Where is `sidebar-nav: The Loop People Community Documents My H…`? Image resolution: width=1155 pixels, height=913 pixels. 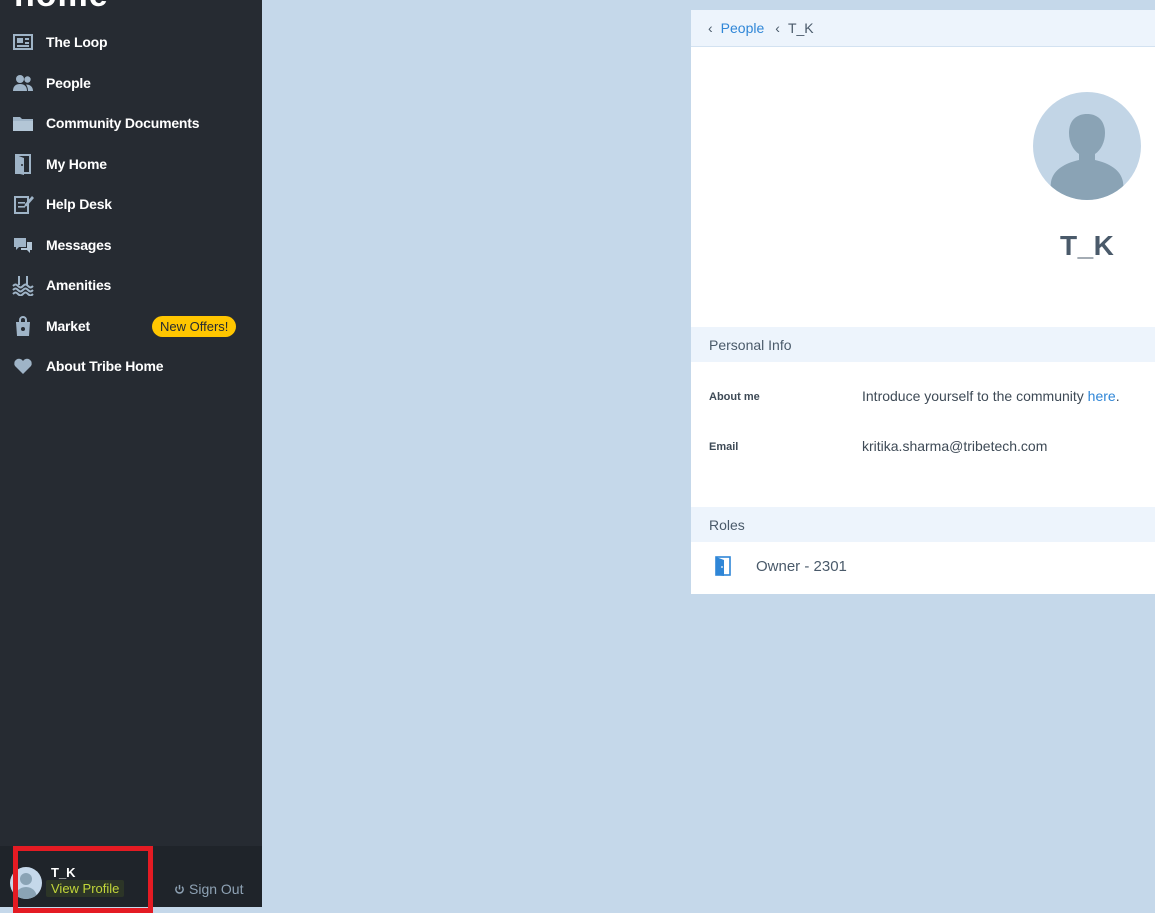 sidebar-nav: The Loop People Community Documents My H… is located at coordinates (131, 204).